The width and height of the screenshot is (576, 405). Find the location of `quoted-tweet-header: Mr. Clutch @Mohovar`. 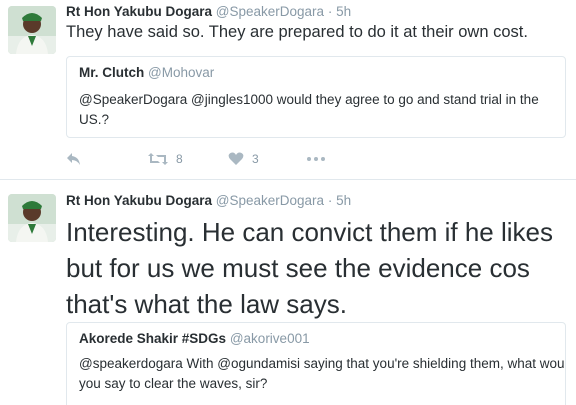

quoted-tweet-header: Mr. Clutch @Mohovar is located at coordinates (316, 72).